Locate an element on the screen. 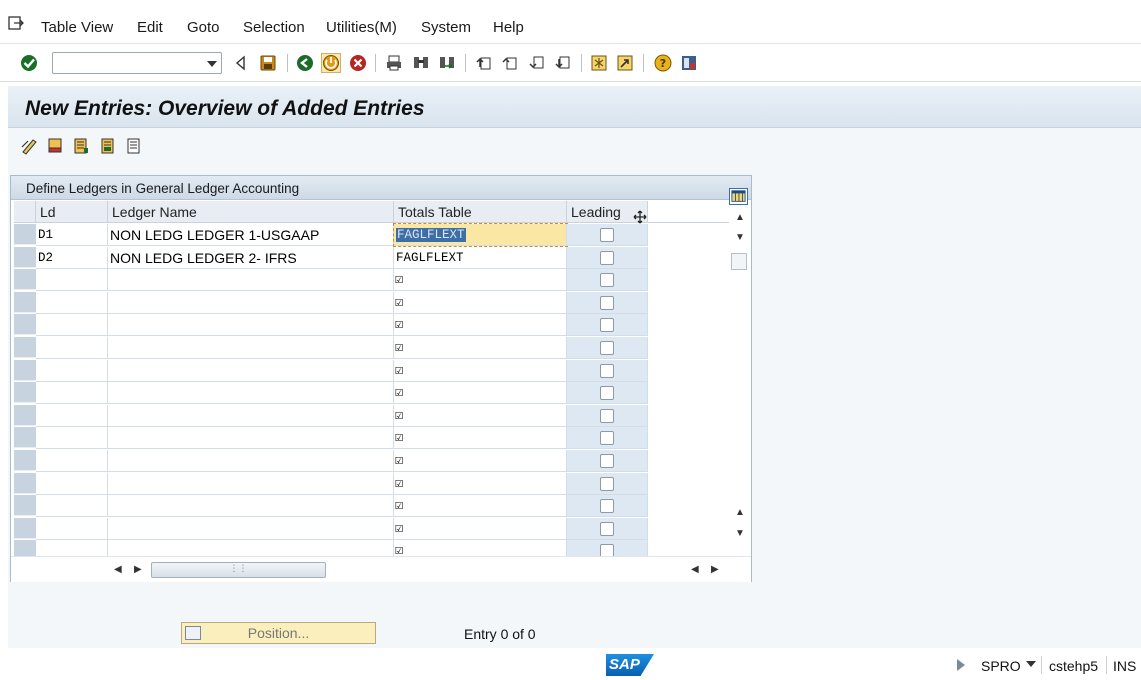 The image size is (1141, 680). vertical-scrollbar: ▲ ▼ ▲ ▼ is located at coordinates (740, 372).